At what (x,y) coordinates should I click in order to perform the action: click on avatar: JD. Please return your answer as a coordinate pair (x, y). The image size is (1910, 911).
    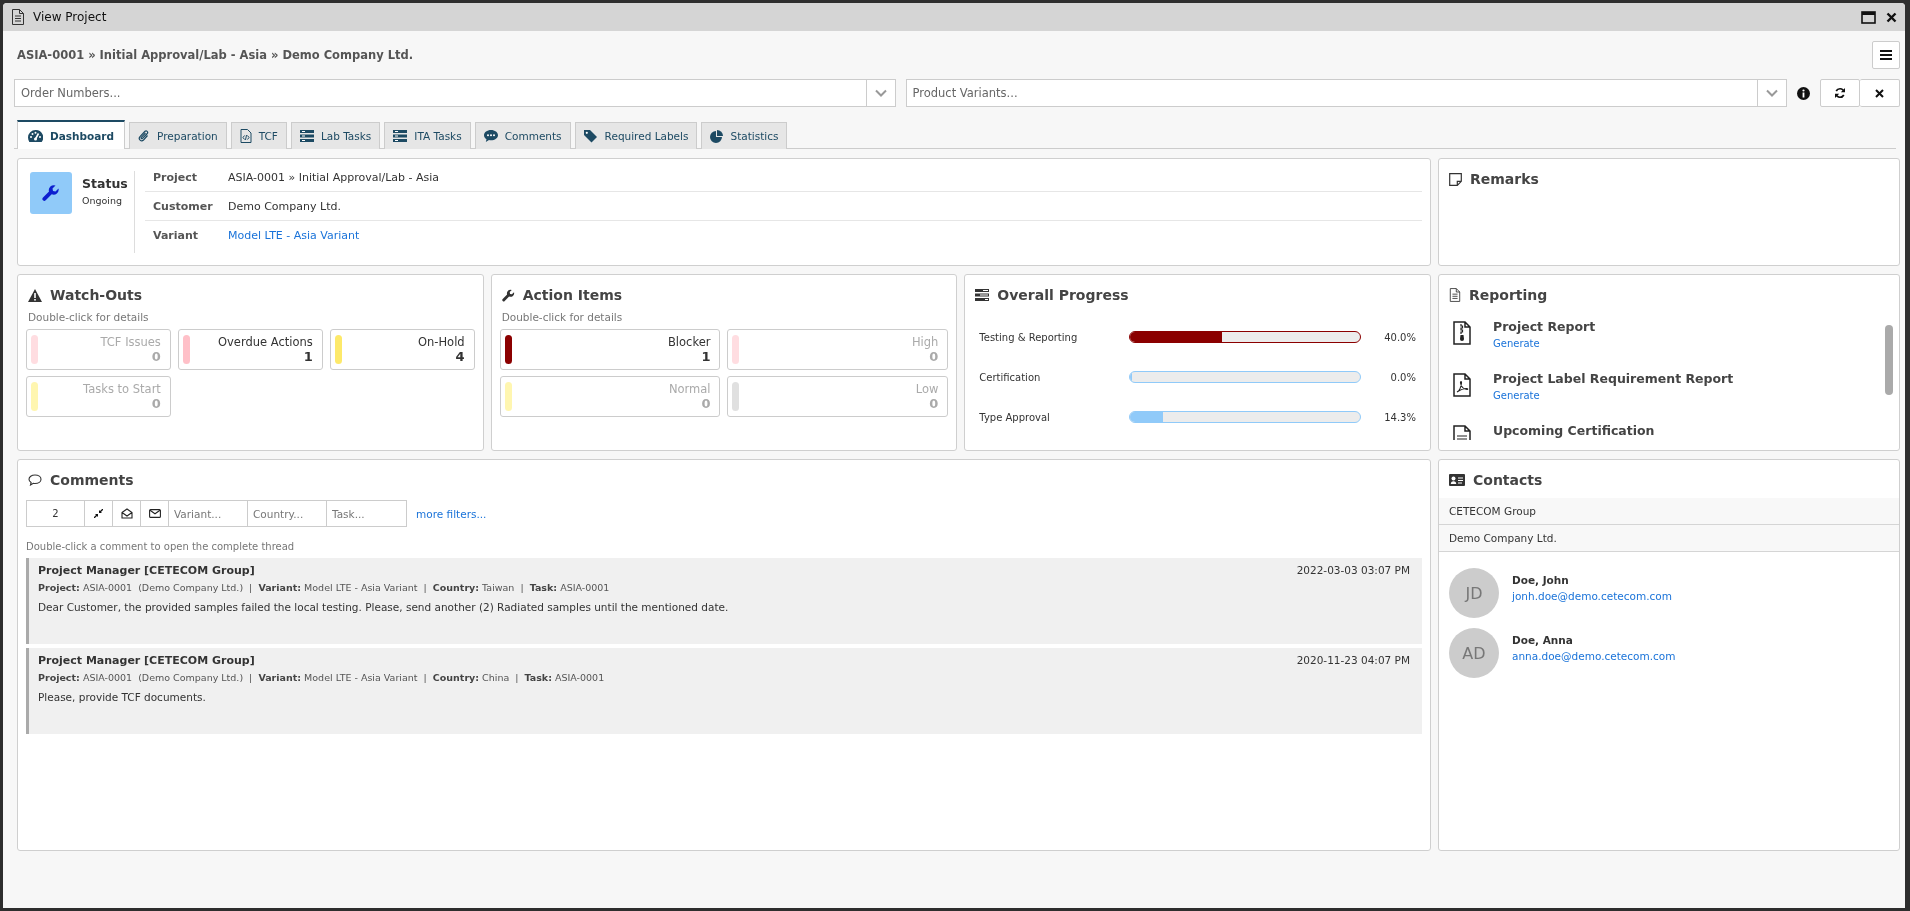
    Looking at the image, I should click on (1474, 593).